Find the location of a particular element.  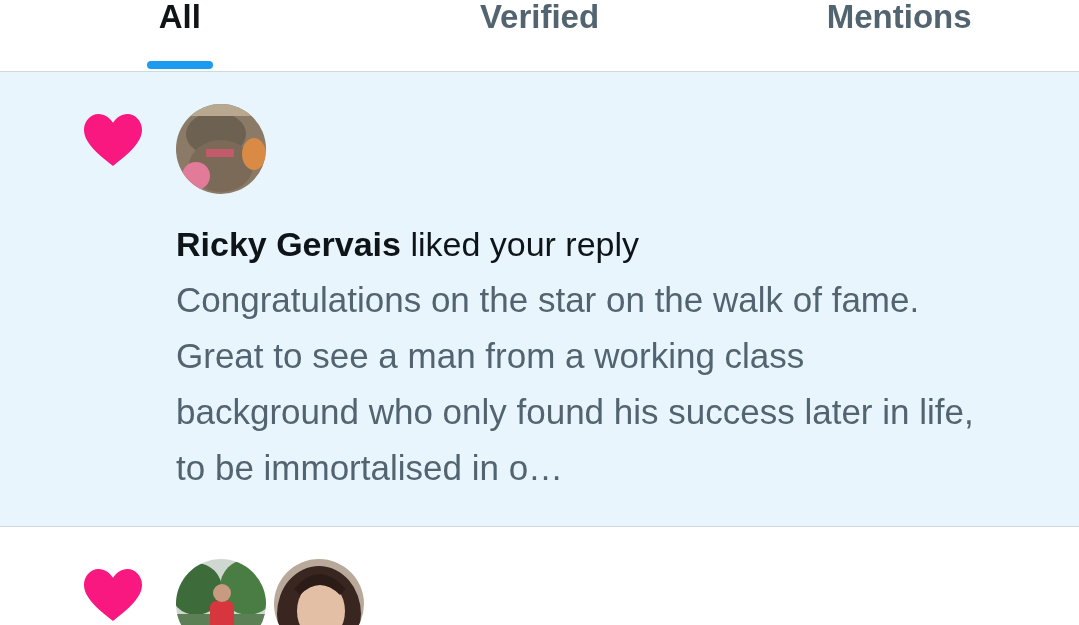

tab: Verified is located at coordinates (539, 35).